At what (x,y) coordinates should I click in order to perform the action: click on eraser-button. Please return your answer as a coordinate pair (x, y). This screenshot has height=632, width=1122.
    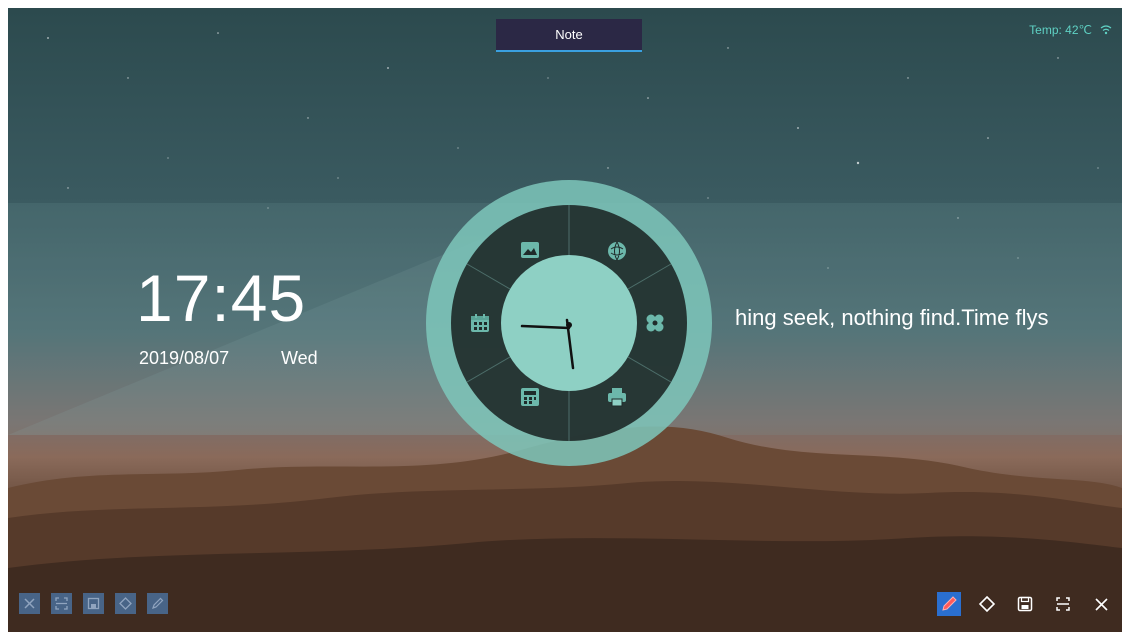
    Looking at the image, I should click on (987, 604).